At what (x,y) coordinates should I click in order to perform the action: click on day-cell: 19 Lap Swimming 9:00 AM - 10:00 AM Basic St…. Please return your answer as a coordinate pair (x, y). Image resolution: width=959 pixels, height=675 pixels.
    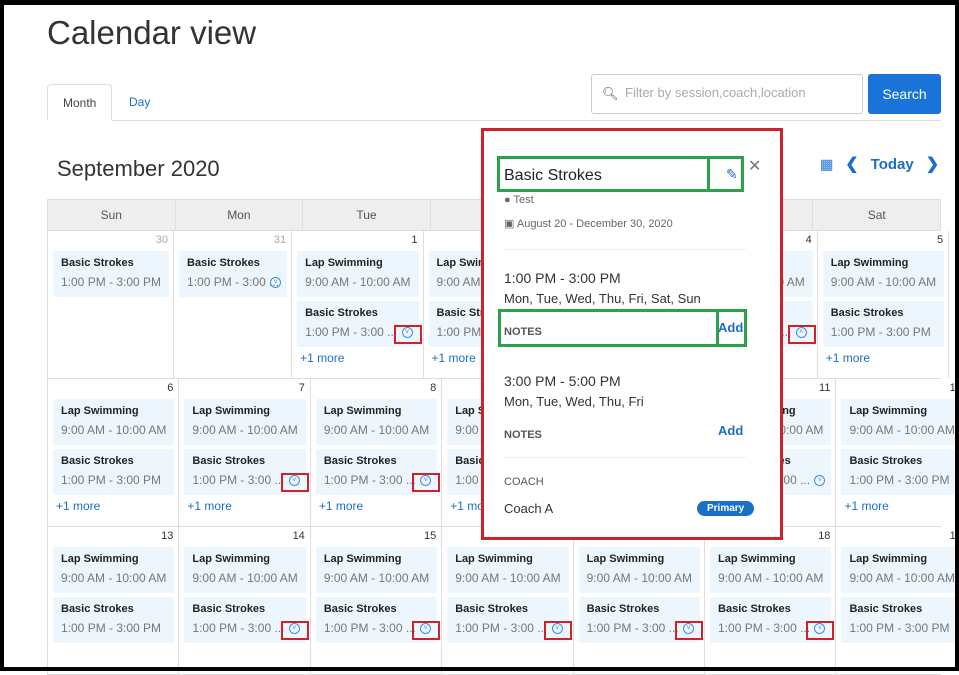
    Looking at the image, I should click on (897, 600).